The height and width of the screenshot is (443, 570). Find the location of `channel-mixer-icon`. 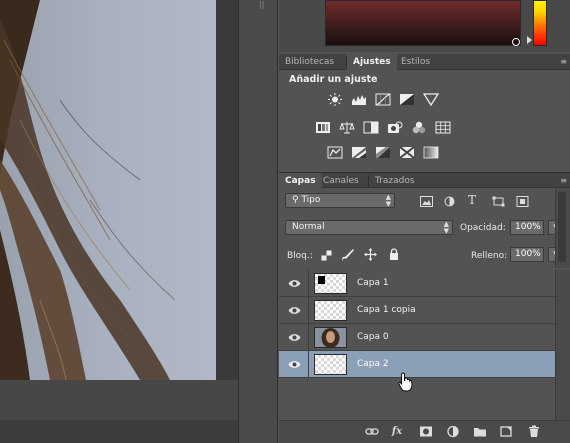

channel-mixer-icon is located at coordinates (419, 127).